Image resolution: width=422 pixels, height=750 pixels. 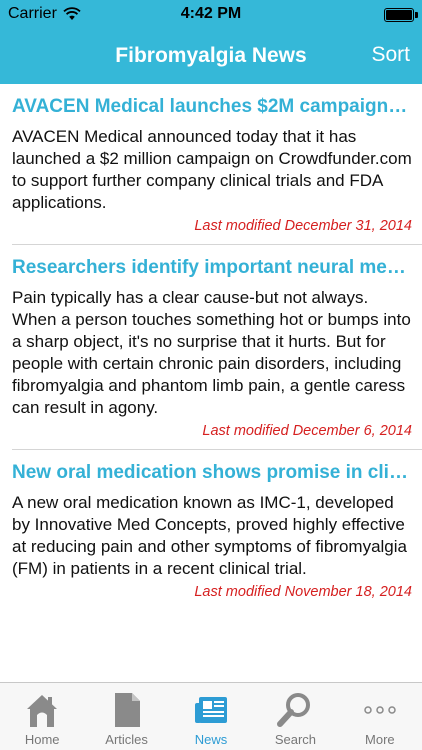 What do you see at coordinates (303, 592) in the screenshot?
I see `last-modified-date: Last modified November 18, 2014` at bounding box center [303, 592].